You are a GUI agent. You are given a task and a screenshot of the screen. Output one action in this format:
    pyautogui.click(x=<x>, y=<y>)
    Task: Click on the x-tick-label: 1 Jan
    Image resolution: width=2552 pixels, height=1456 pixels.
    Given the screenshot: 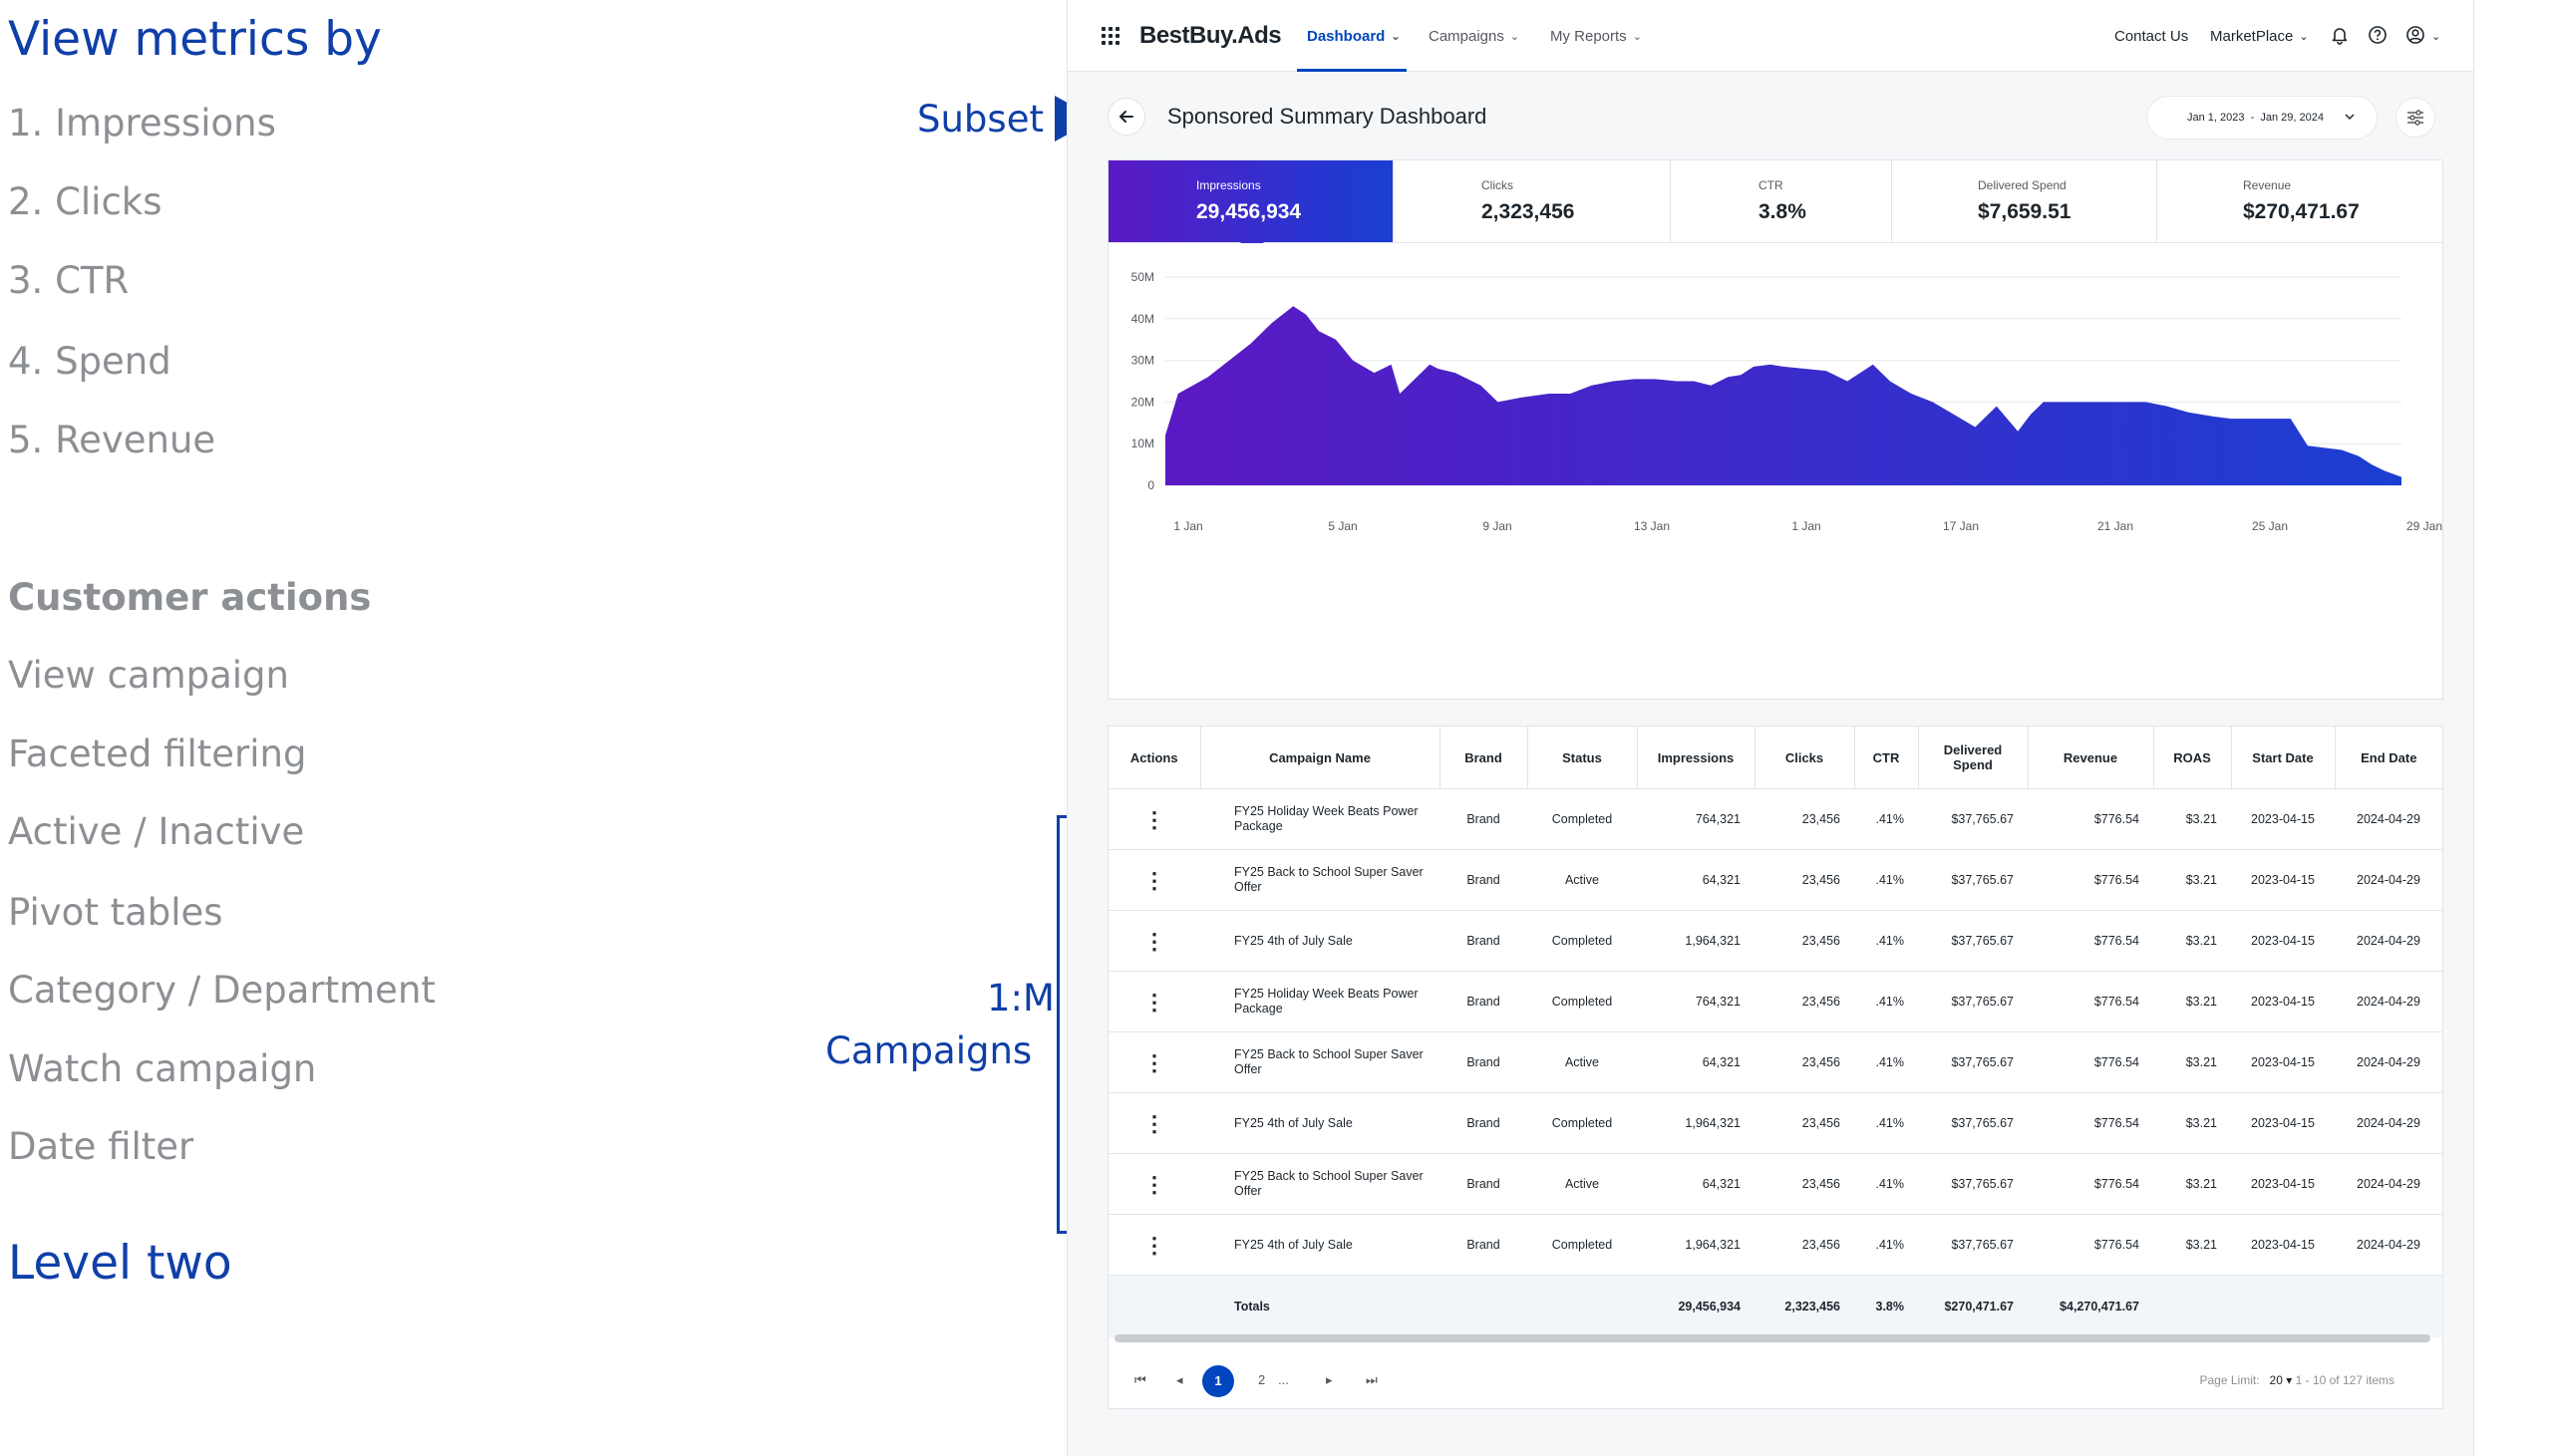 What is the action you would take?
    pyautogui.click(x=1805, y=526)
    